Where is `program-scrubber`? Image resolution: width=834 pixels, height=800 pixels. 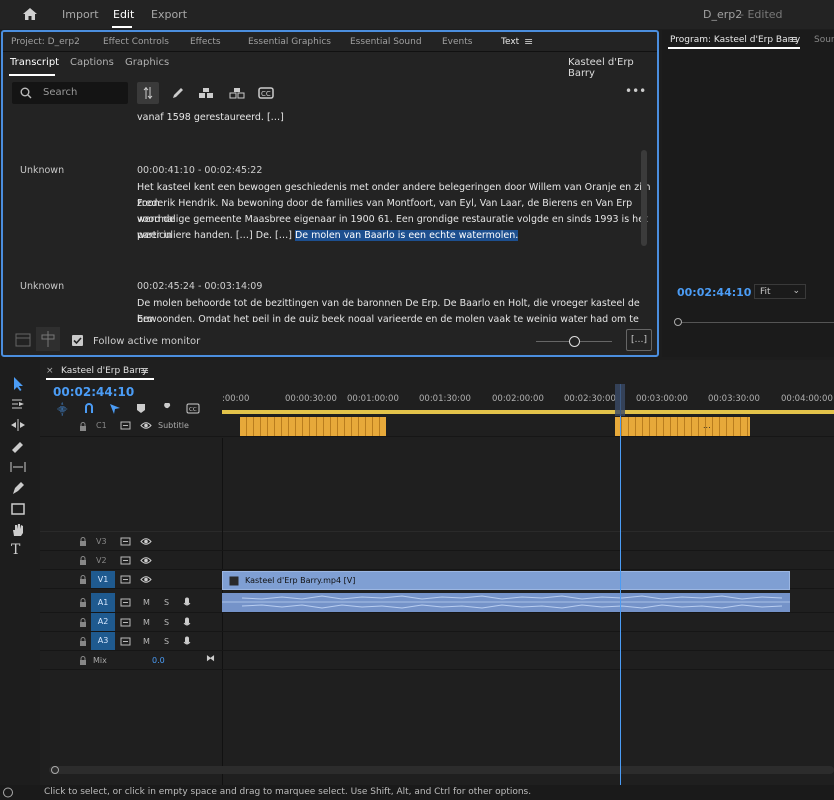 program-scrubber is located at coordinates (754, 322).